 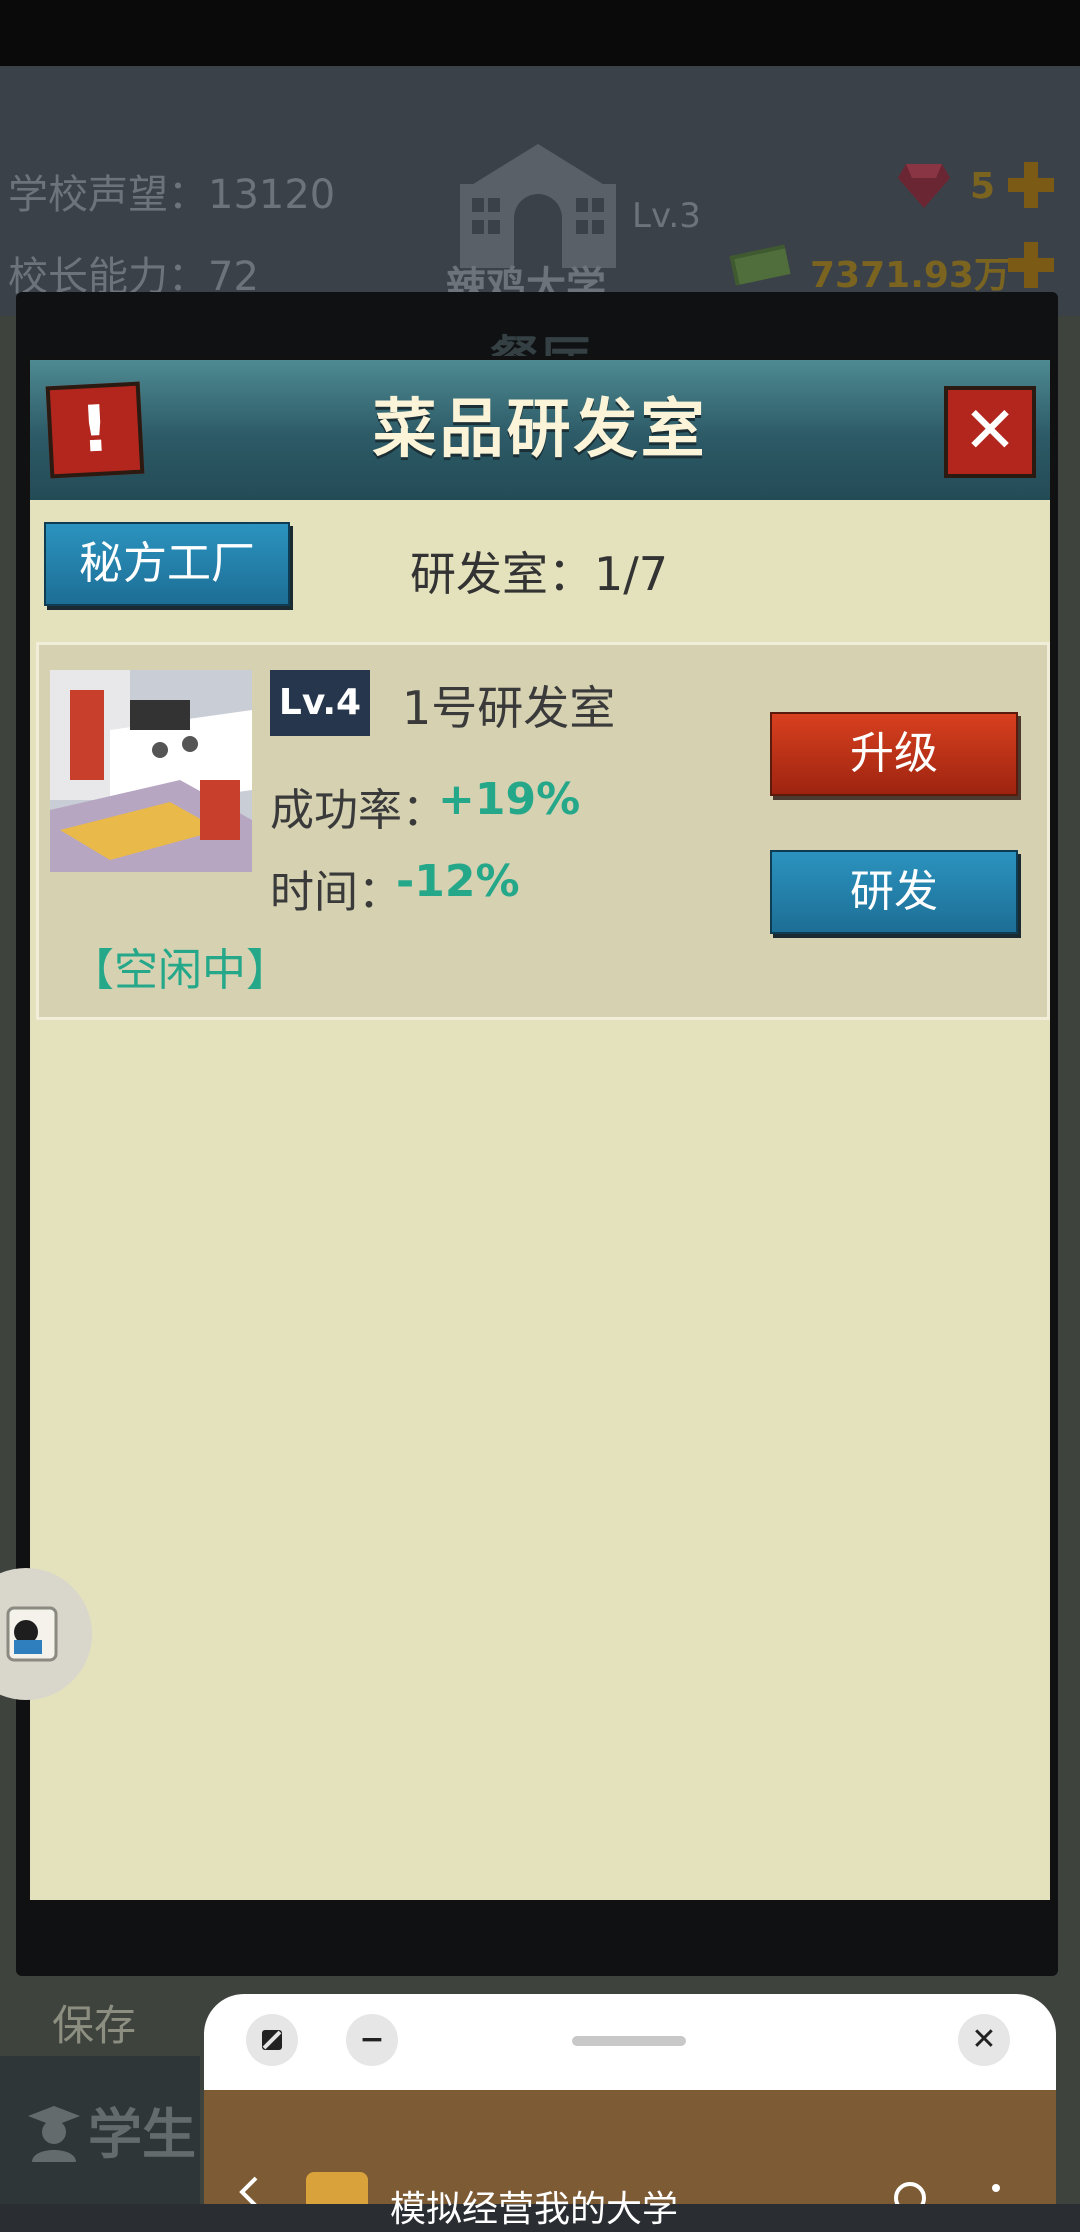 I want to click on lab-status: 【空闲中】, so click(x=180, y=970).